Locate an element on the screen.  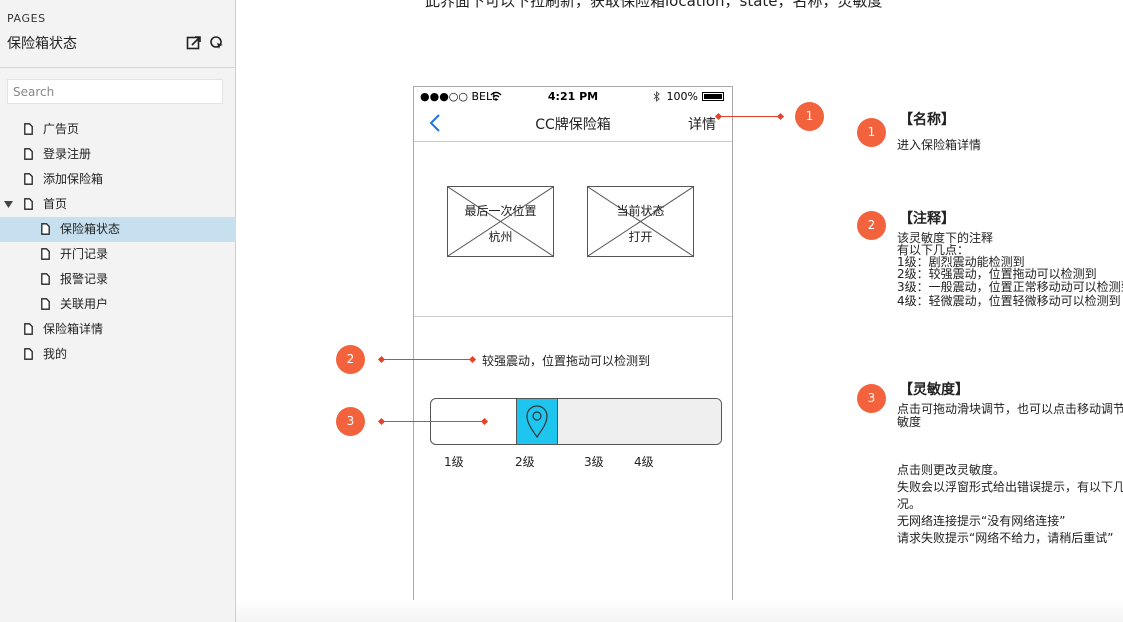
nav-bar: CC牌保险箱 详情 is located at coordinates (573, 124).